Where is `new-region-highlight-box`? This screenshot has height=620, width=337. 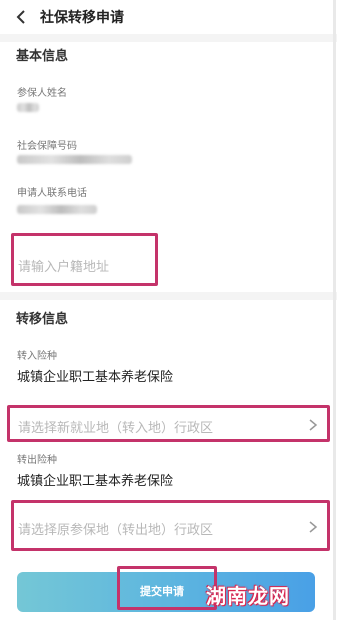 new-region-highlight-box is located at coordinates (168, 423).